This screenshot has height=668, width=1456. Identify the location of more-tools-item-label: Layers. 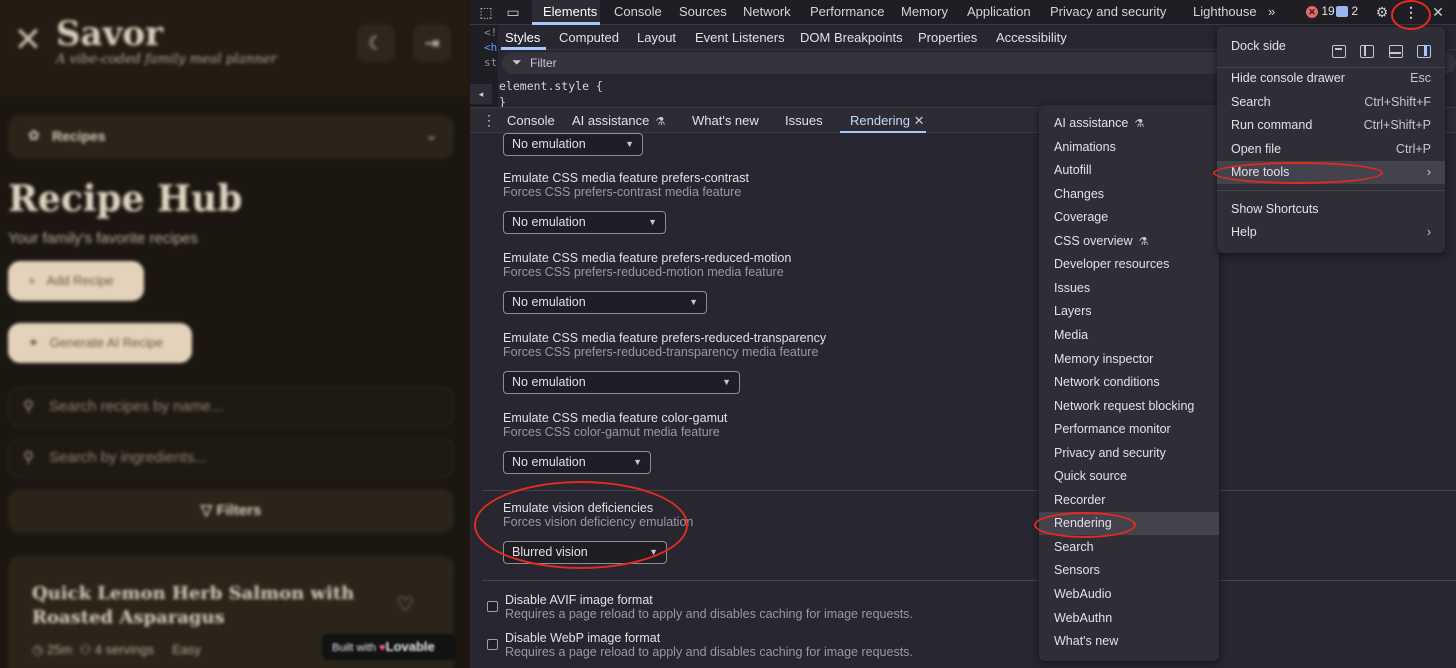
(1073, 311).